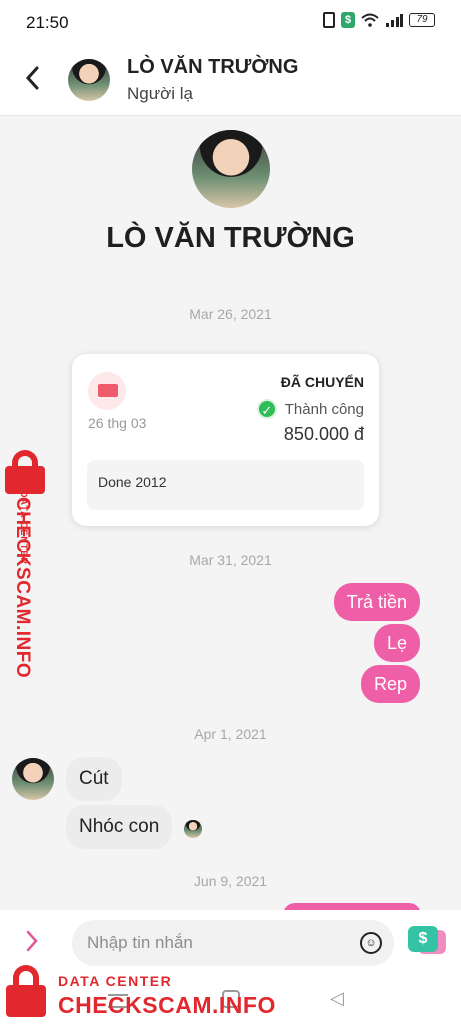 The height and width of the screenshot is (1024, 461). What do you see at coordinates (233, 943) in the screenshot?
I see `message-input` at bounding box center [233, 943].